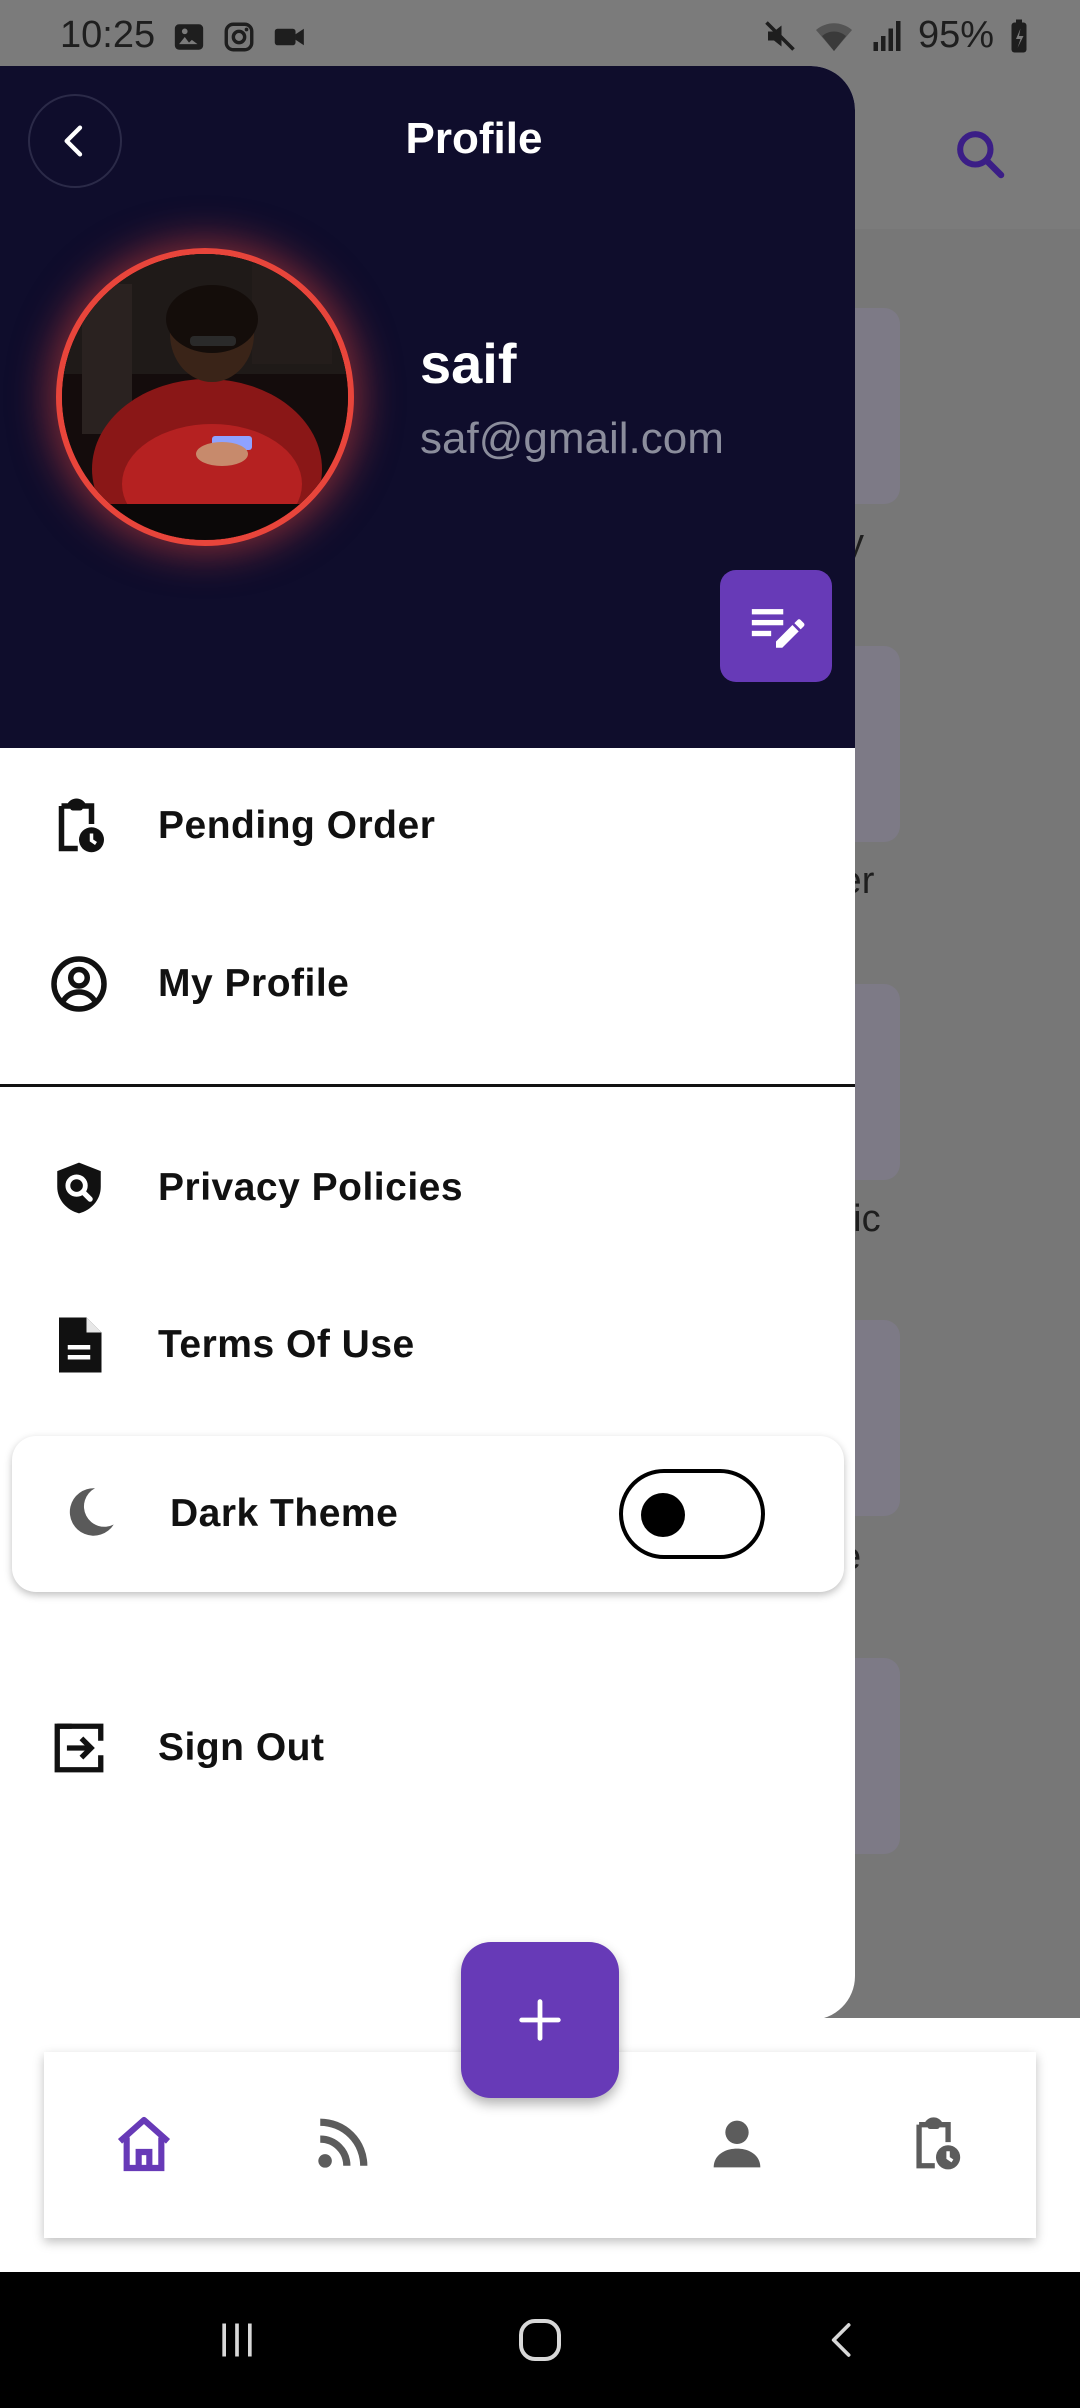  What do you see at coordinates (780, 35) in the screenshot?
I see `mute-icon` at bounding box center [780, 35].